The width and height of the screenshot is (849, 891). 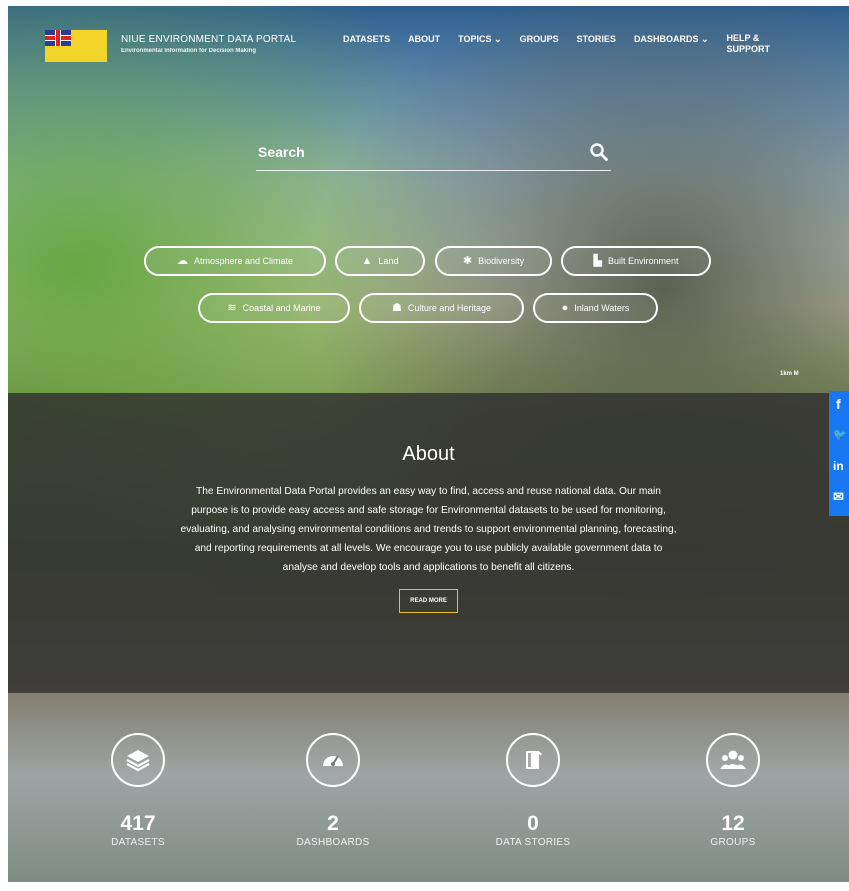 I want to click on email-icon: ✉, so click(x=838, y=497).